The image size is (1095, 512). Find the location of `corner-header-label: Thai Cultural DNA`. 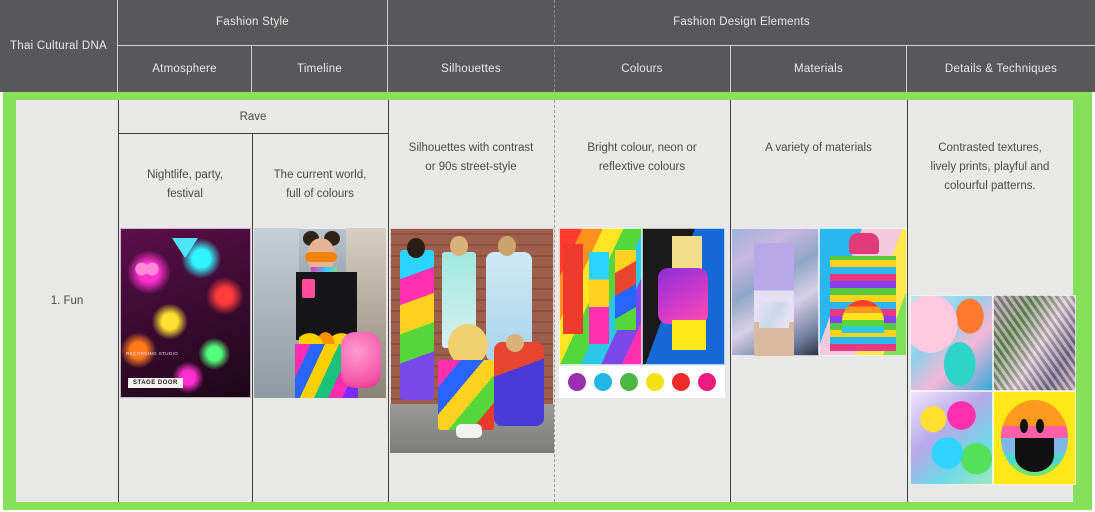

corner-header-label: Thai Cultural DNA is located at coordinates (58, 45).